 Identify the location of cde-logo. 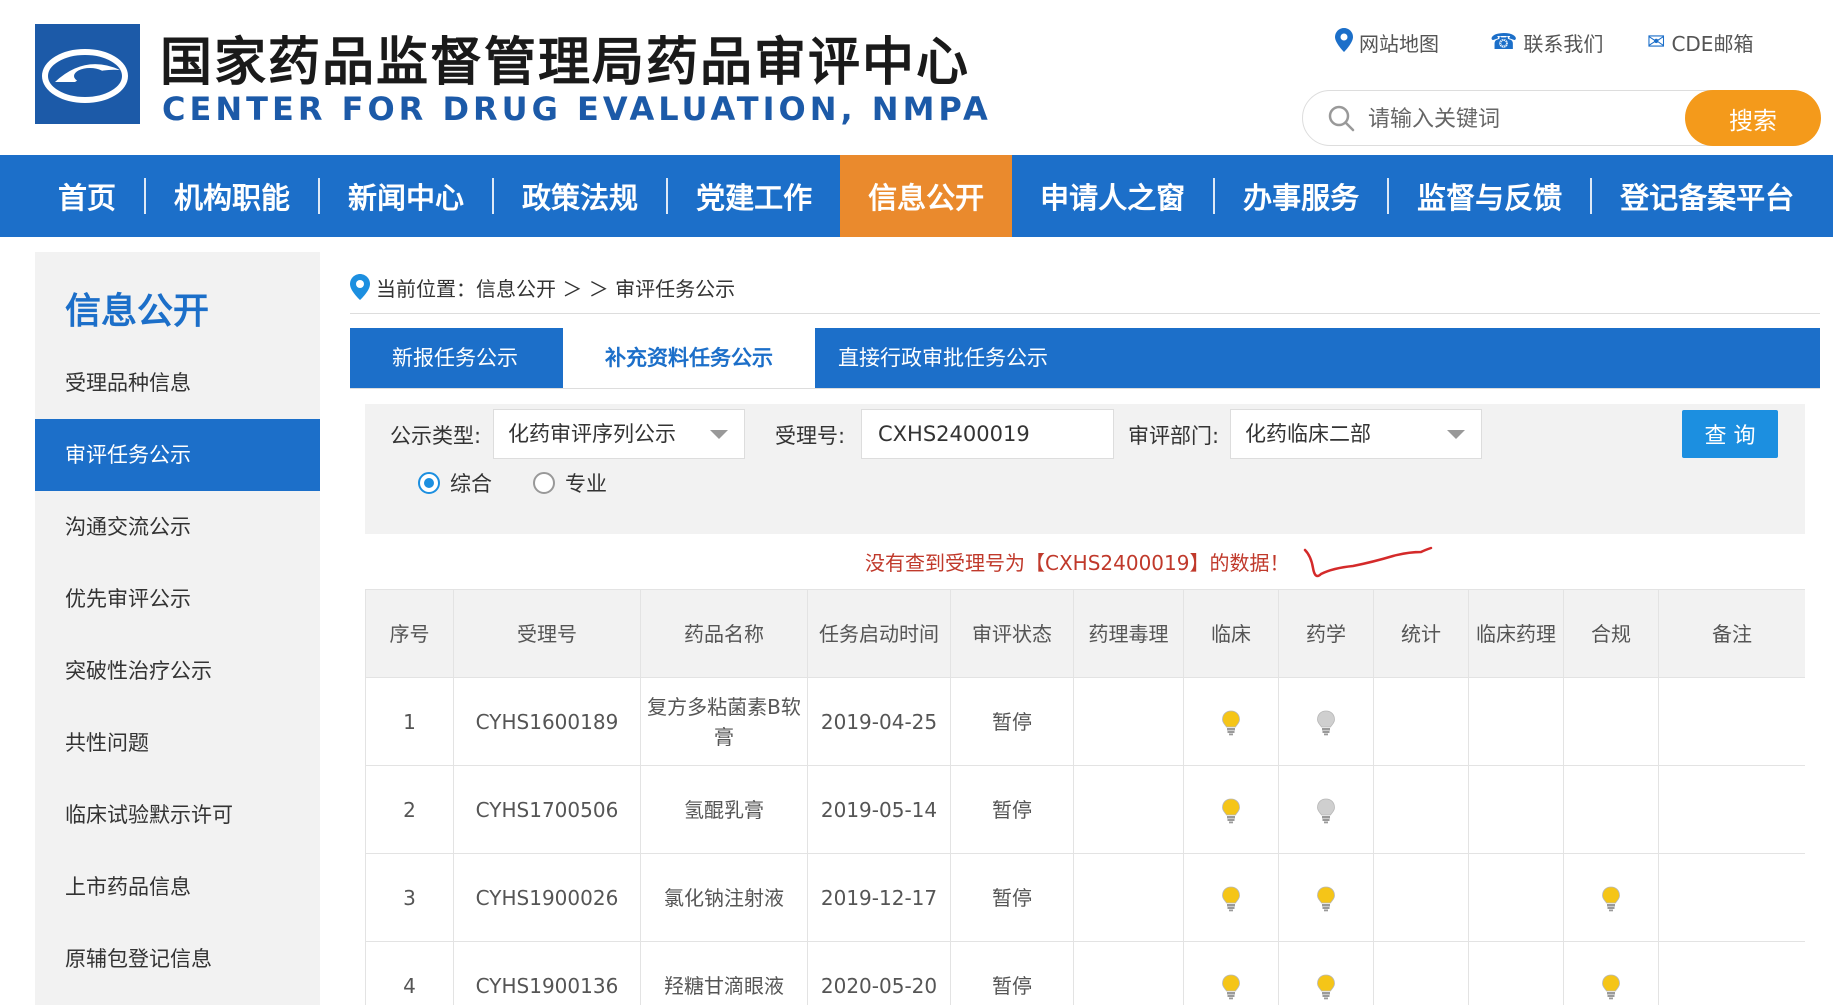
(87, 74).